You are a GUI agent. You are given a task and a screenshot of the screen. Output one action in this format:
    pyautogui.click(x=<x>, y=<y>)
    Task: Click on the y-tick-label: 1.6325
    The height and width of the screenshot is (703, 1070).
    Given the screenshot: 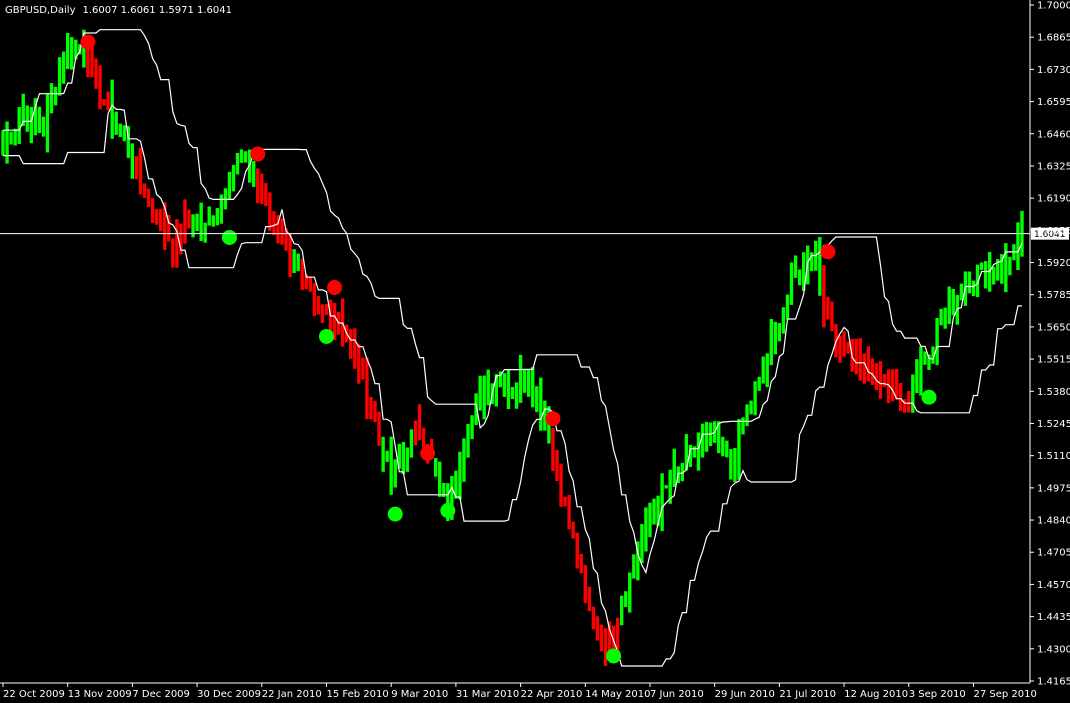 What is the action you would take?
    pyautogui.click(x=1053, y=166)
    